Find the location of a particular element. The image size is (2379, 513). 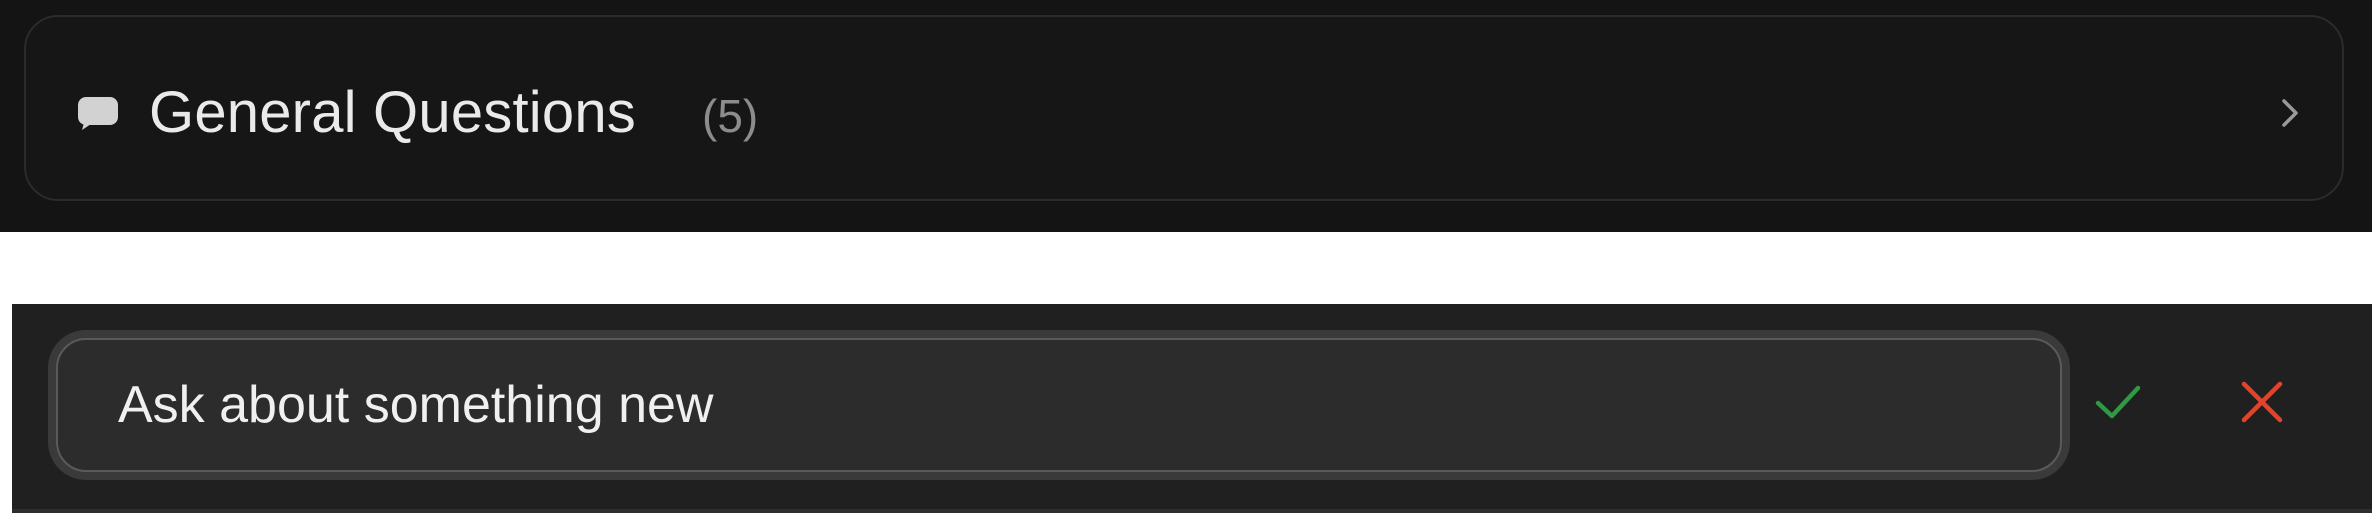

chat-bubble-icon is located at coordinates (98, 113).